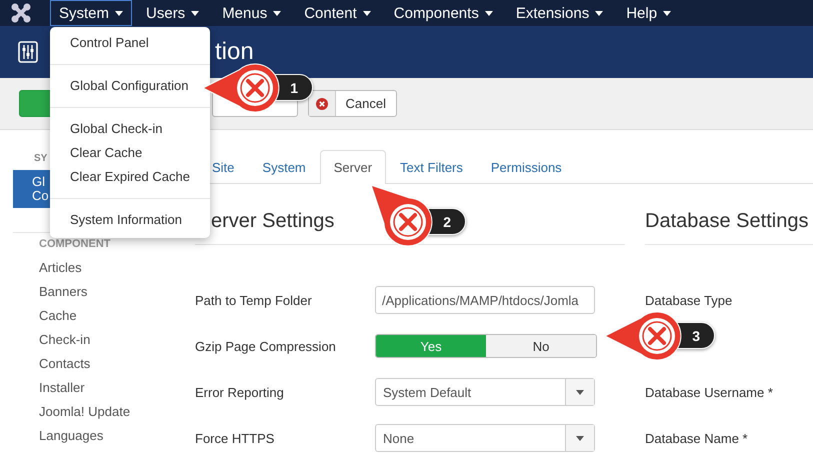  Describe the element at coordinates (696, 438) in the screenshot. I see `field-label: Database Name *` at that location.